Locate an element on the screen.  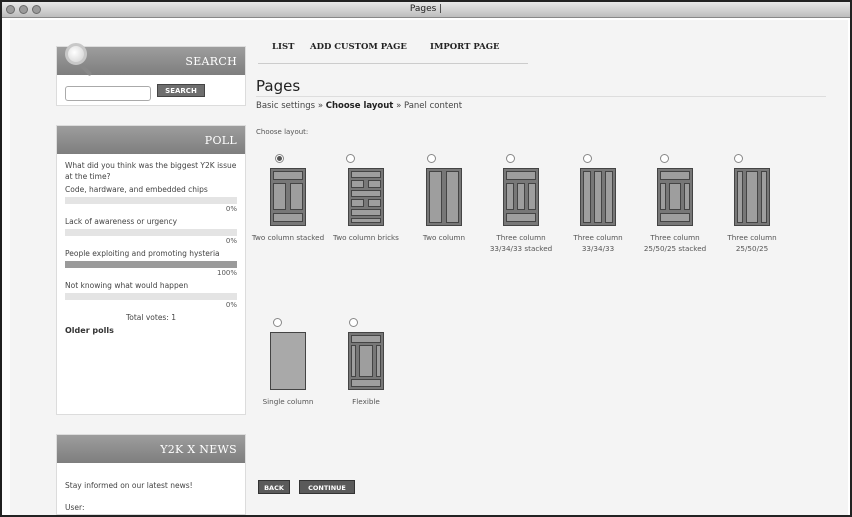
layout-option-flexible: Flexible is located at coordinates (366, 368).